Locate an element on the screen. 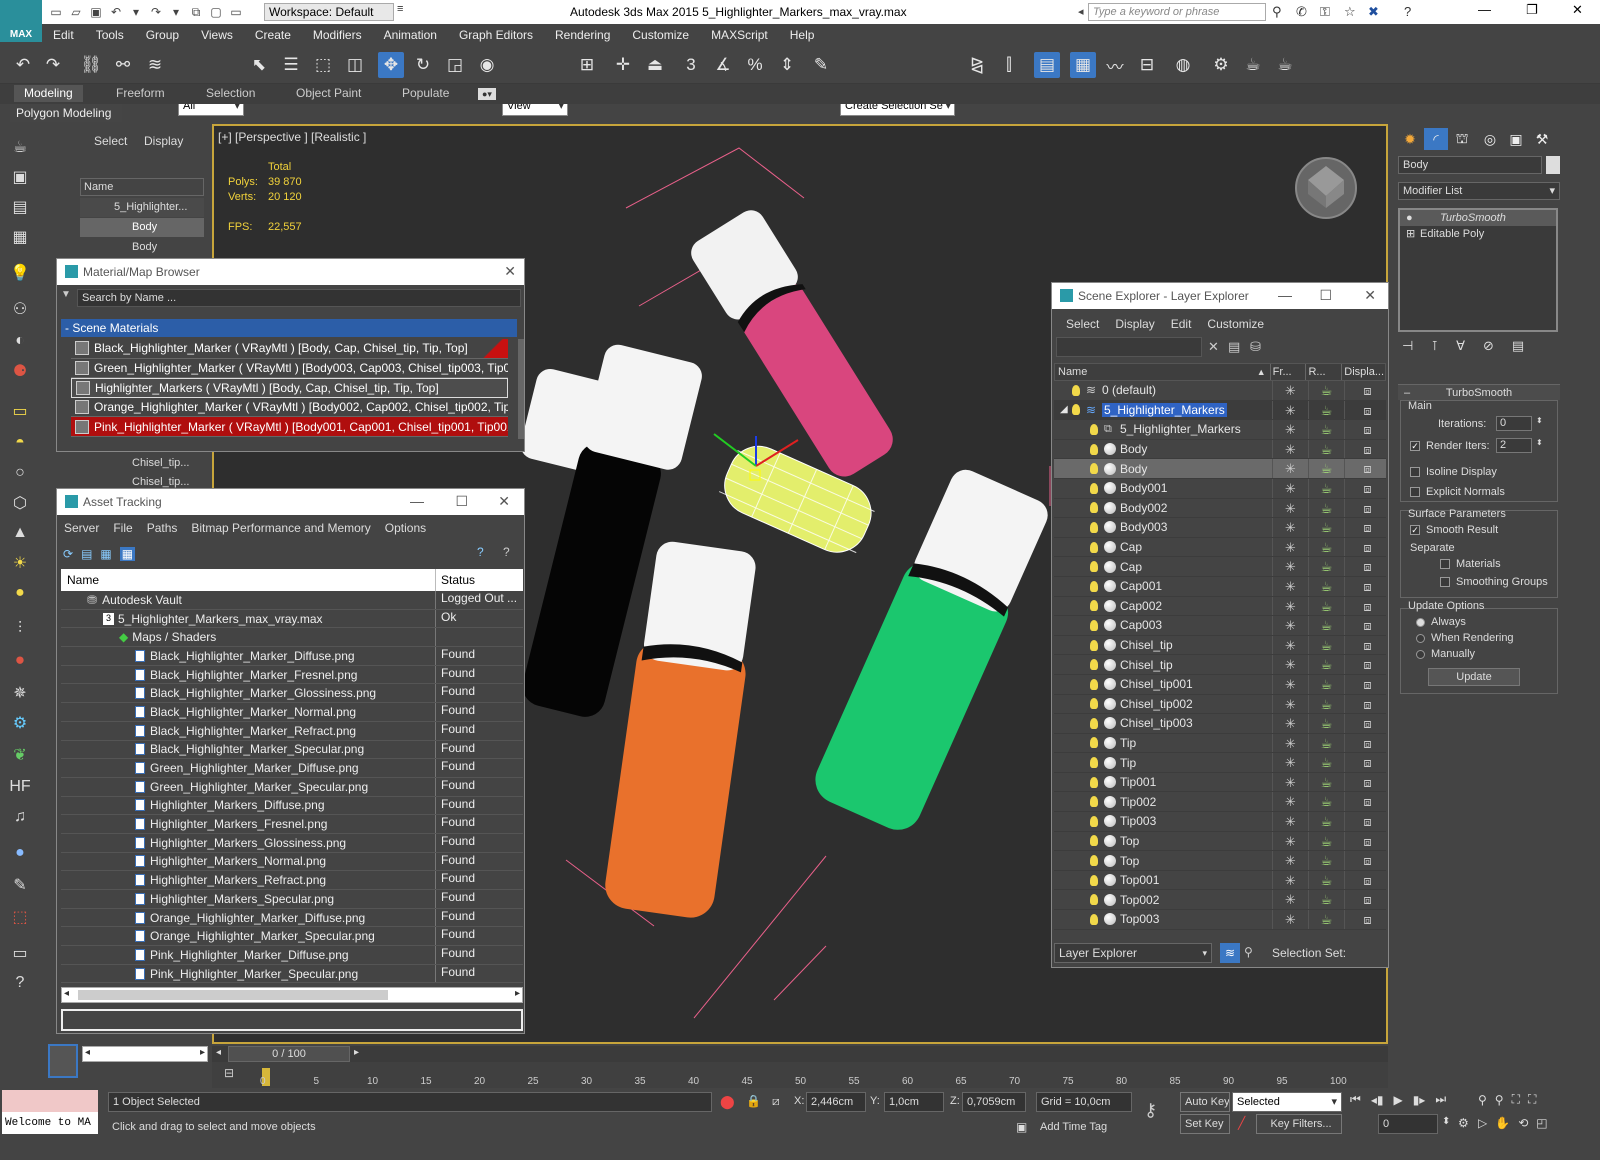  plane-icon: ▭ is located at coordinates (20, 411).